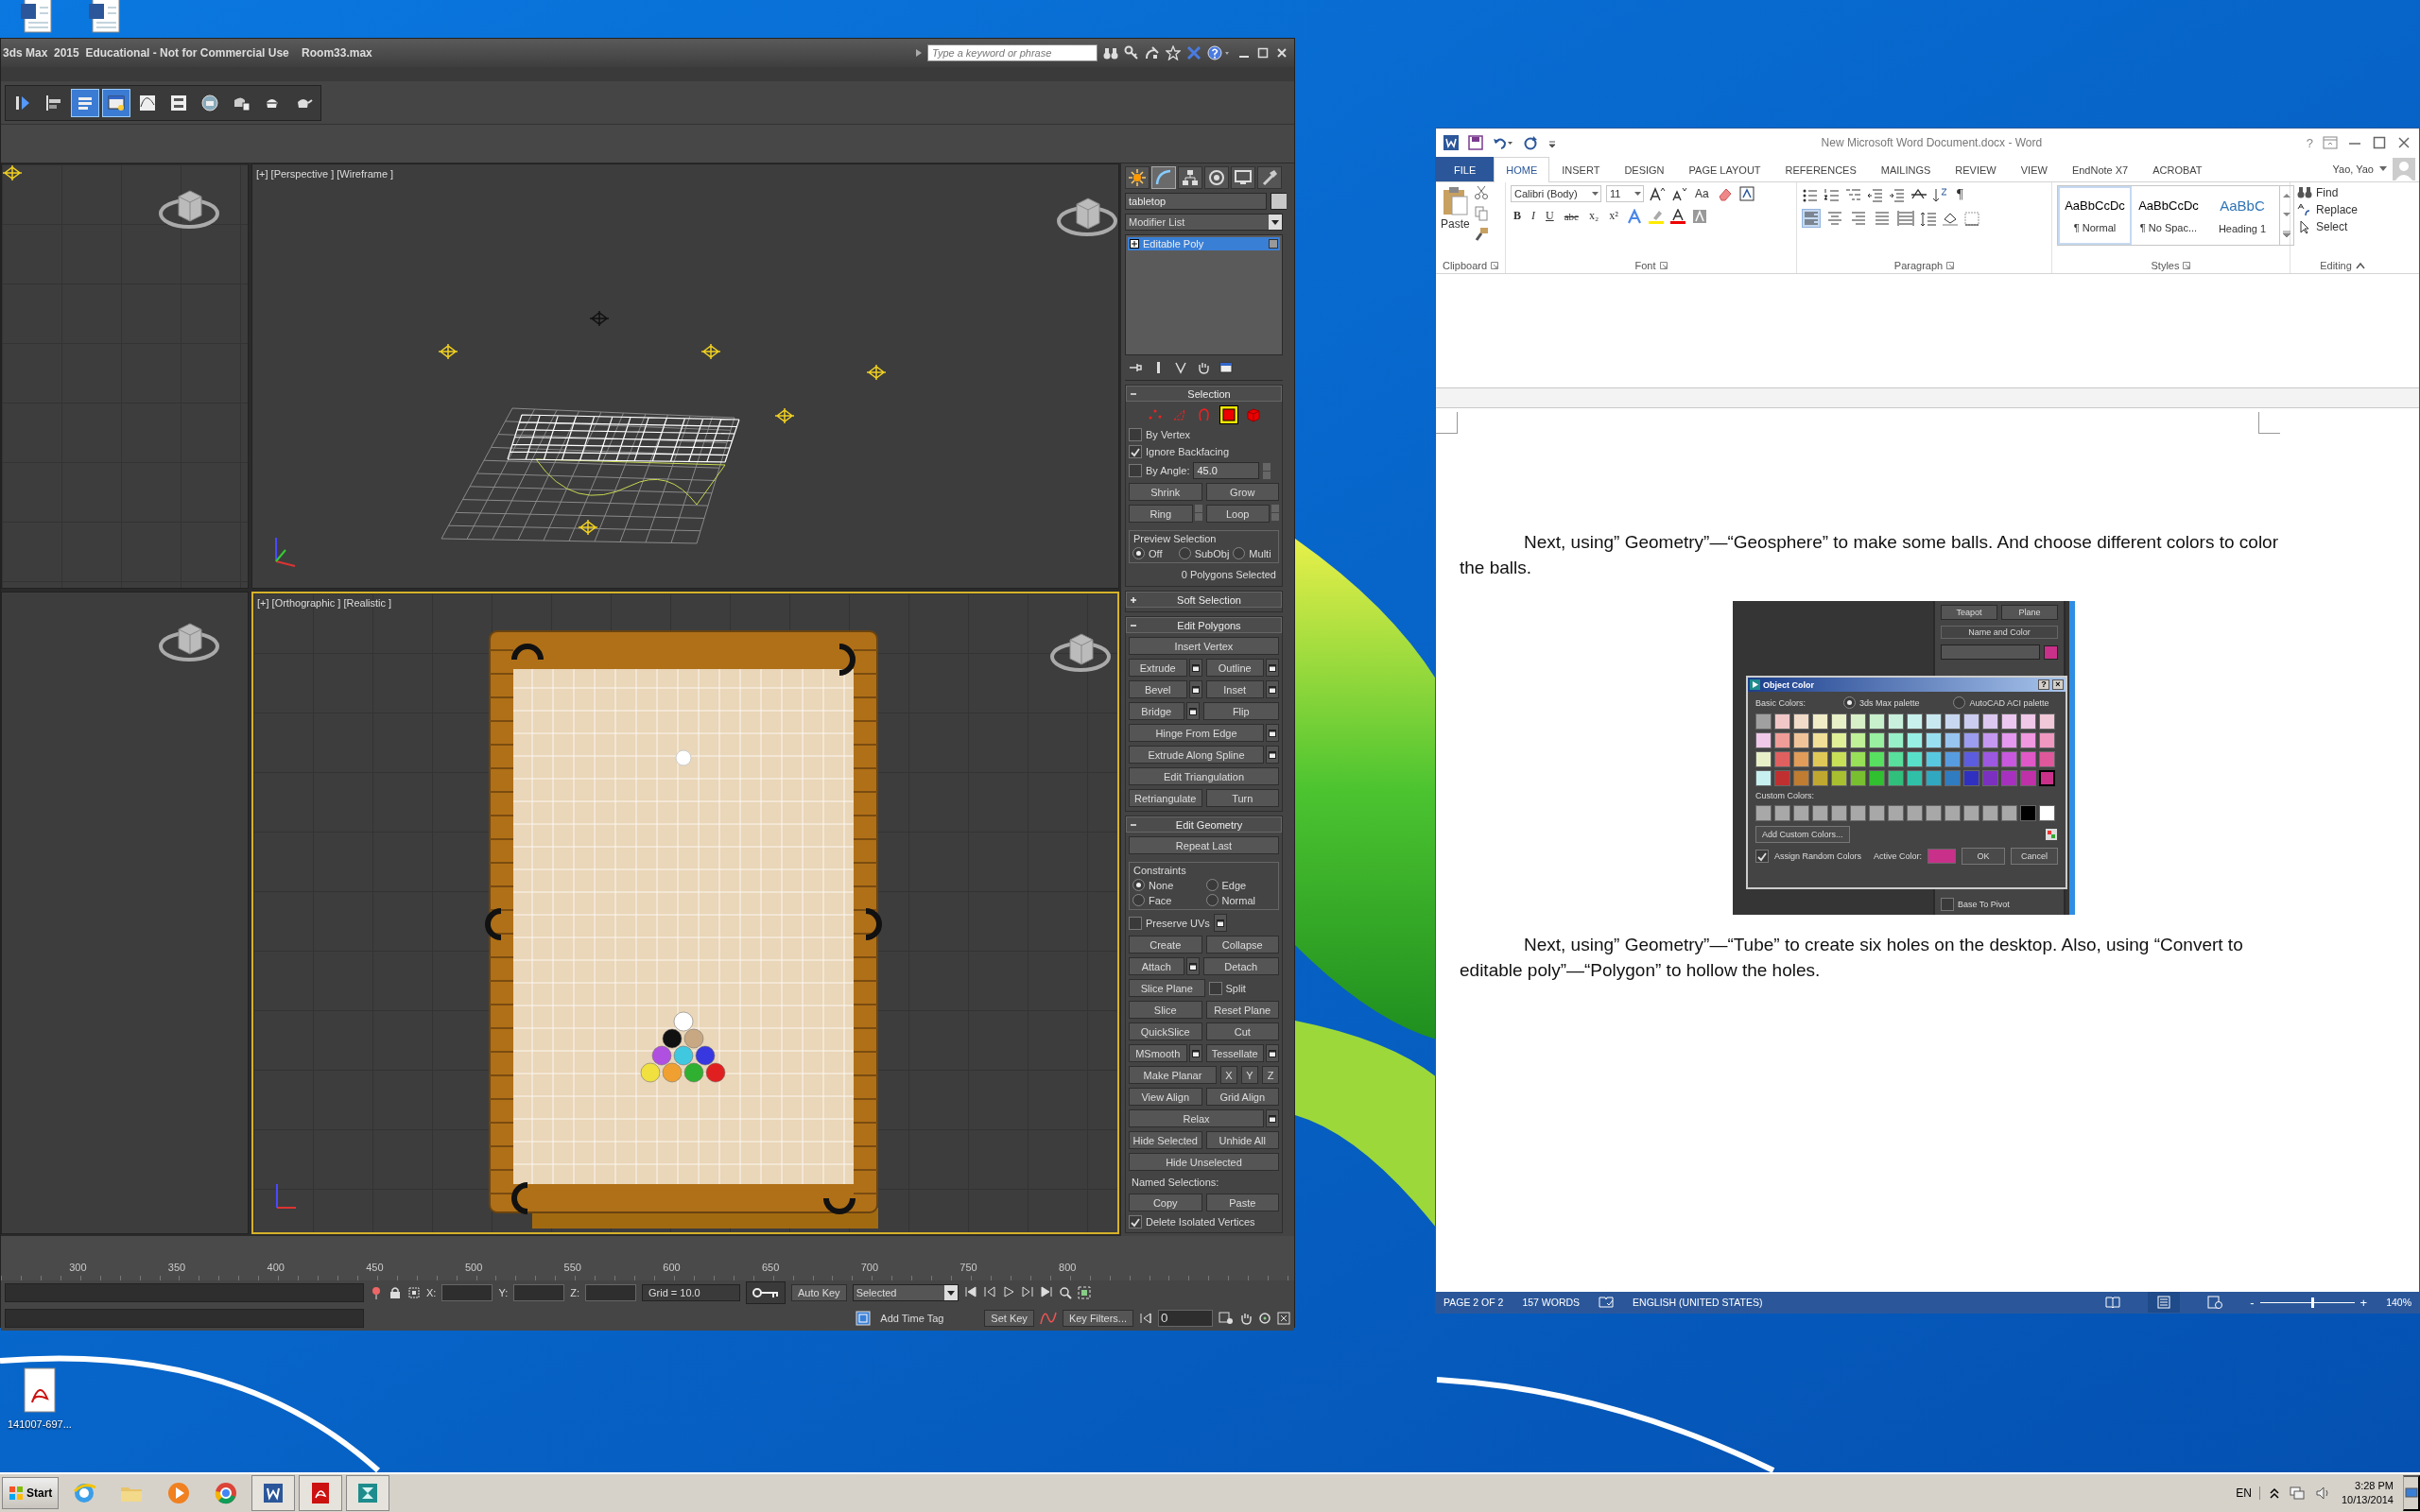  What do you see at coordinates (1196, 733) in the screenshot?
I see `tool-button: Hinge From Edge` at bounding box center [1196, 733].